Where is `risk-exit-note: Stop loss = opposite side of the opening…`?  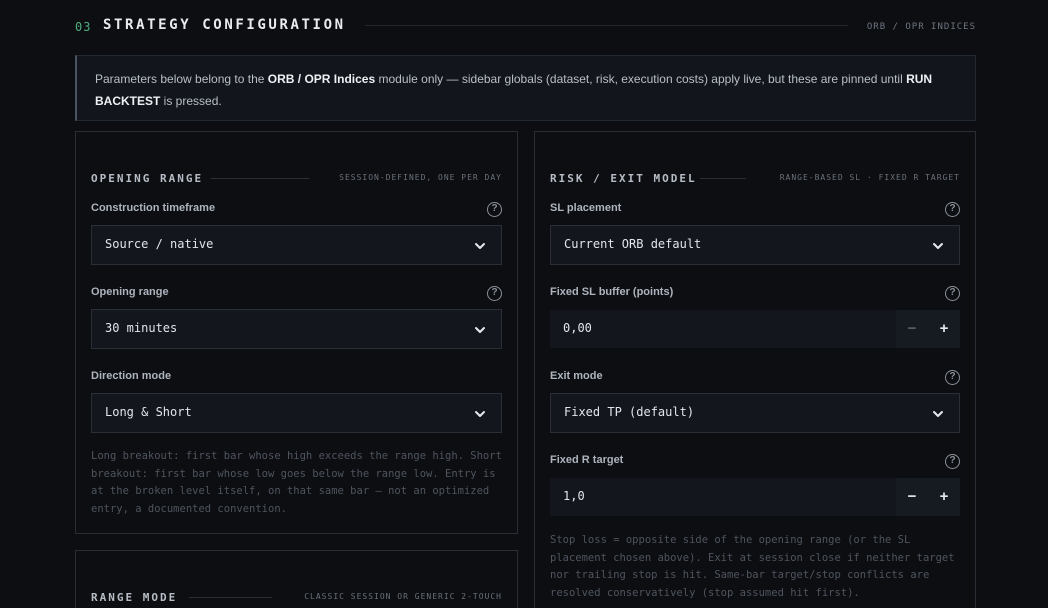
risk-exit-note: Stop loss = opposite side of the opening… is located at coordinates (752, 566).